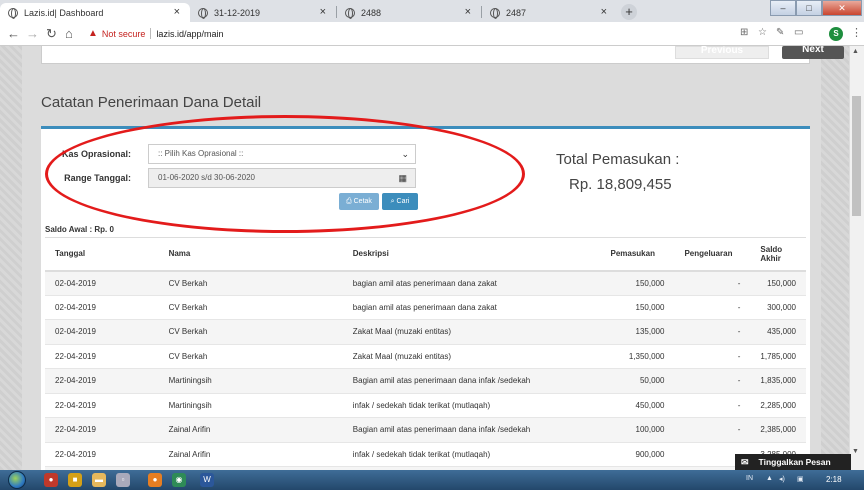 Image resolution: width=864 pixels, height=490 pixels. I want to click on table-cell: 450,000, so click(637, 405).